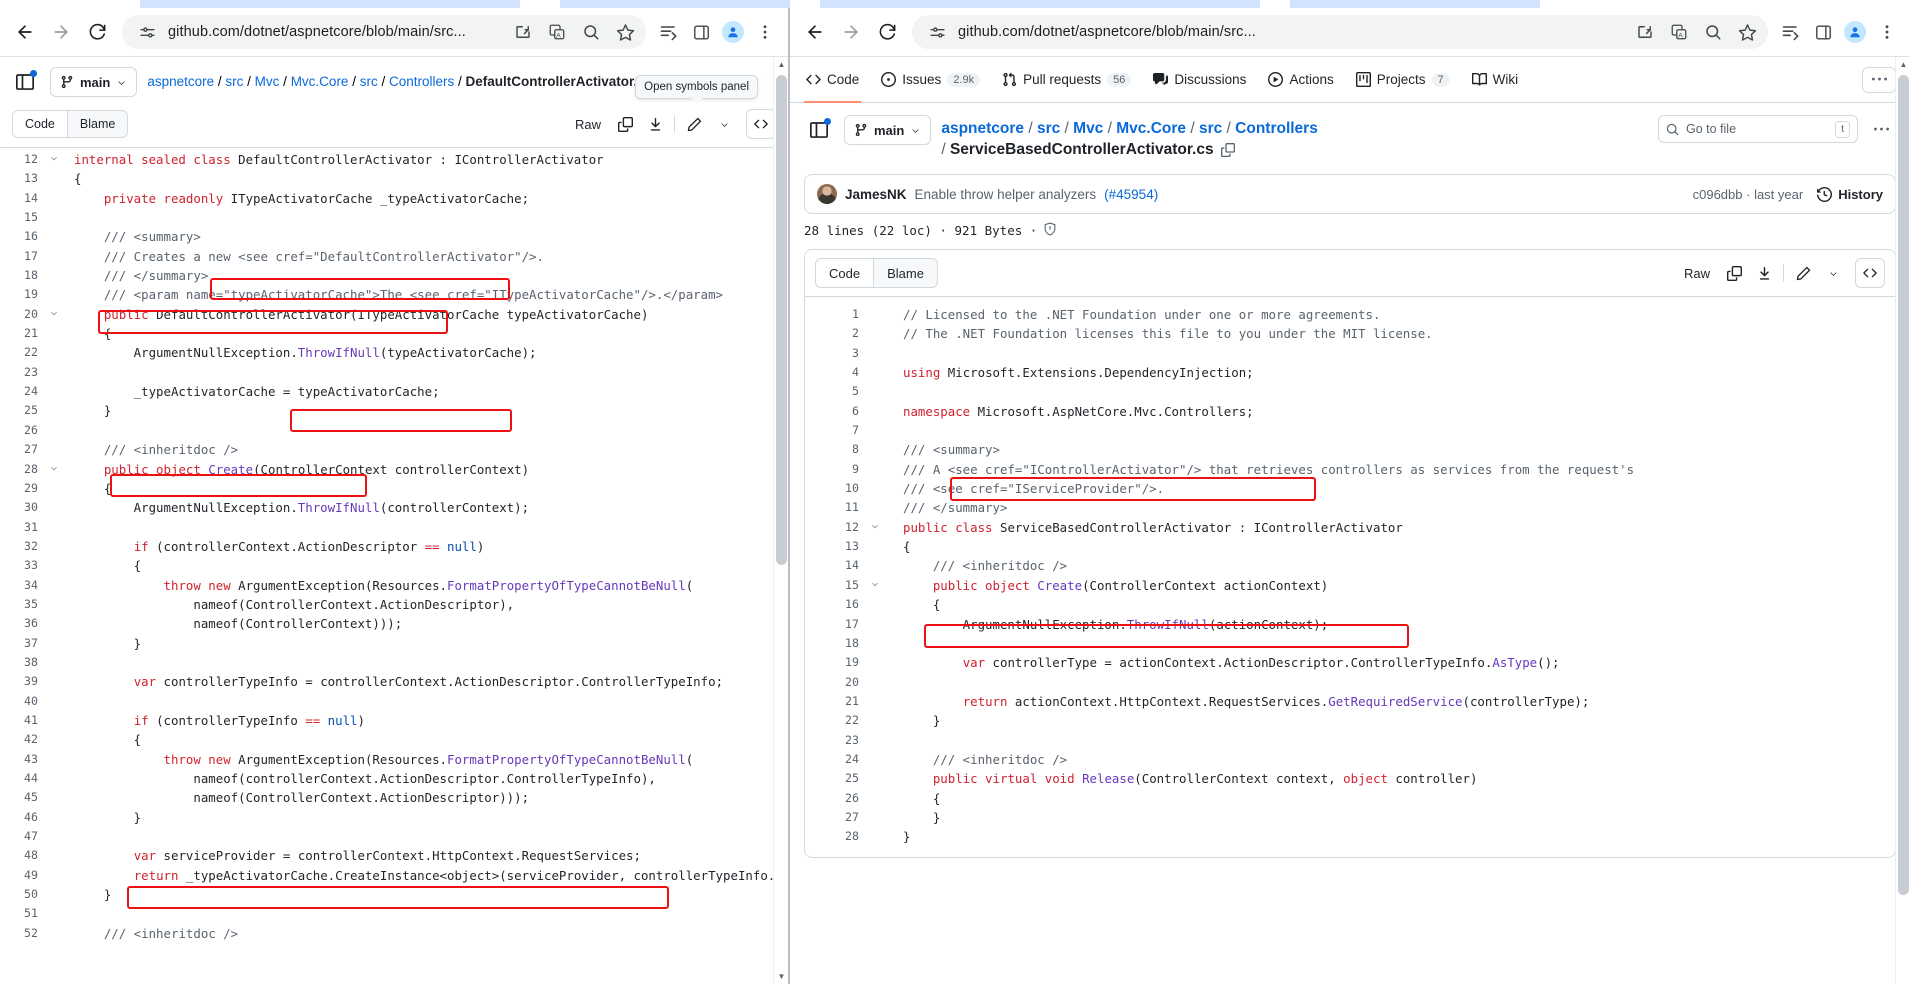  What do you see at coordinates (930, 80) in the screenshot?
I see `nav-item-issues: Issues 2.9k` at bounding box center [930, 80].